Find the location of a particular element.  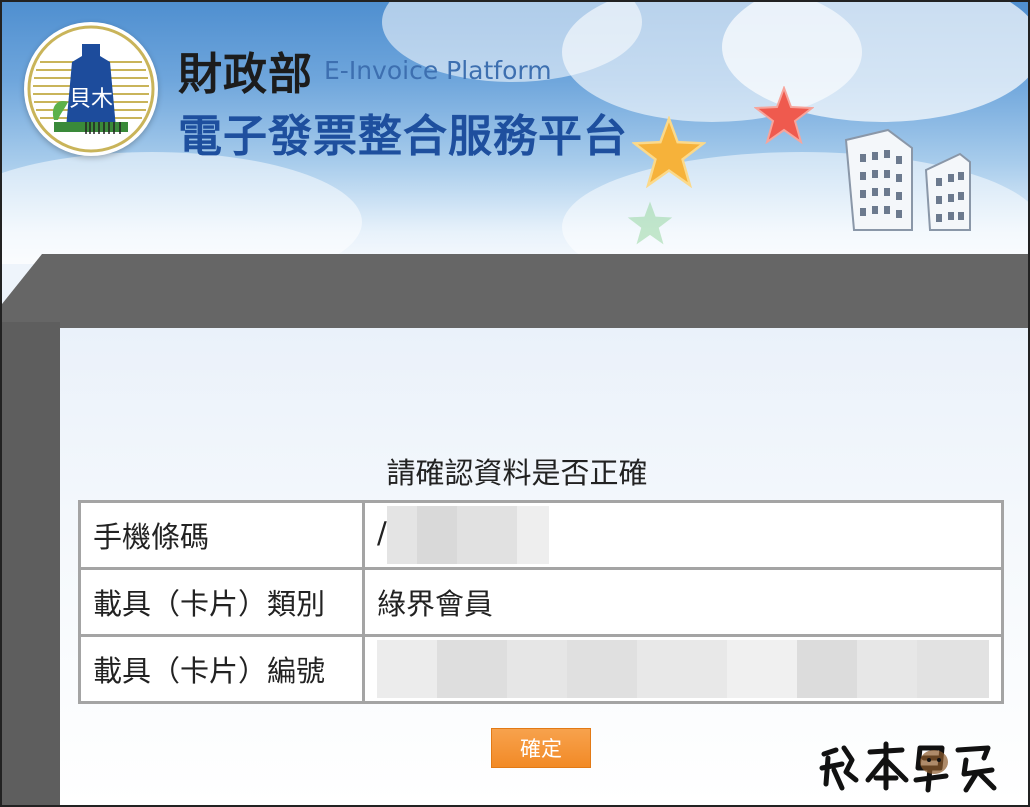

carrier-number-value is located at coordinates (683, 669).